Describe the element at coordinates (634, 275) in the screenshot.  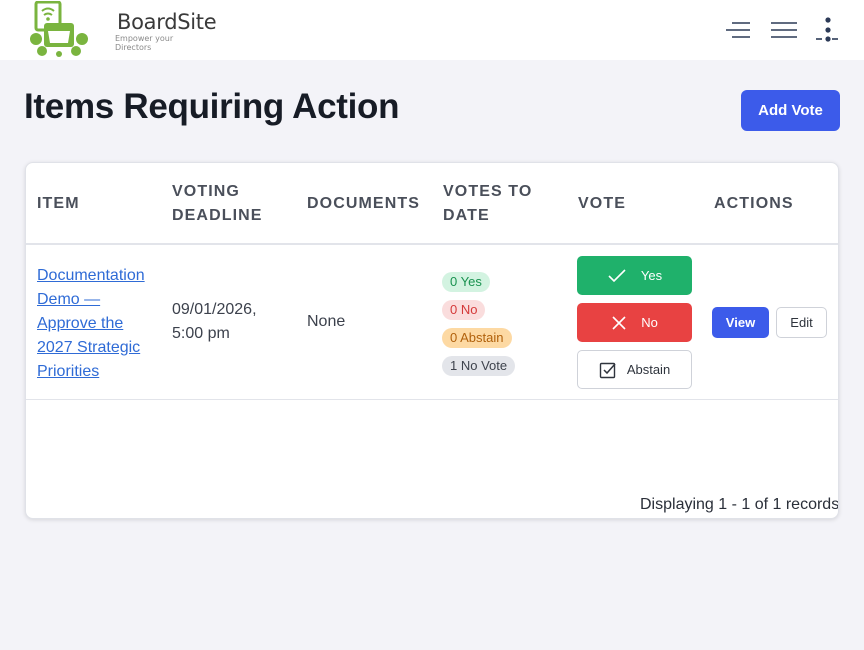
I see `vote-yes-button: Yes` at that location.